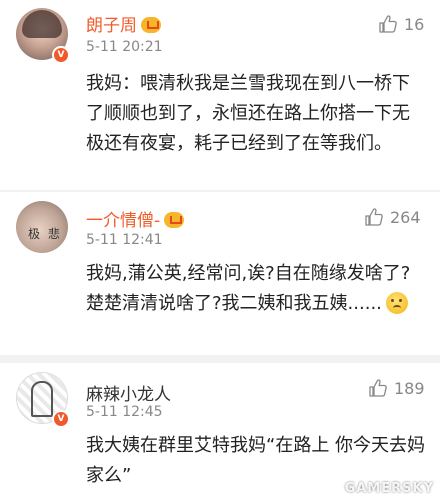 This screenshot has width=440, height=500. I want to click on avatar-tattoo-text: 极 悲, so click(45, 234).